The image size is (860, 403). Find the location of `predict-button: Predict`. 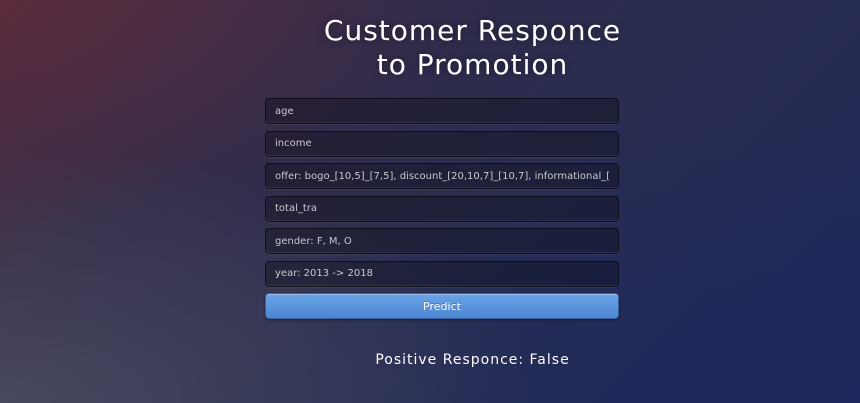

predict-button: Predict is located at coordinates (442, 306).